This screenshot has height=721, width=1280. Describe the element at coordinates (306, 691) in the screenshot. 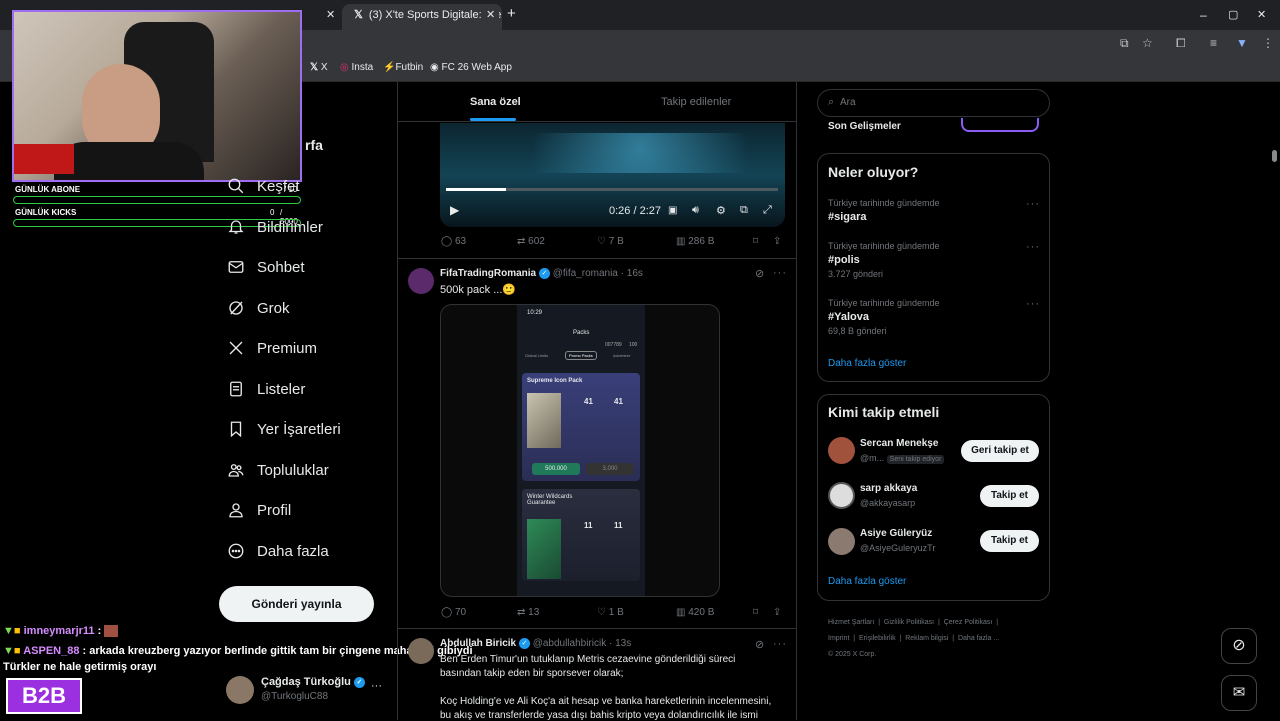

I see `account-switcher: Çağdaş Türkoğlu ✓ @TurkogluC88 ···` at that location.